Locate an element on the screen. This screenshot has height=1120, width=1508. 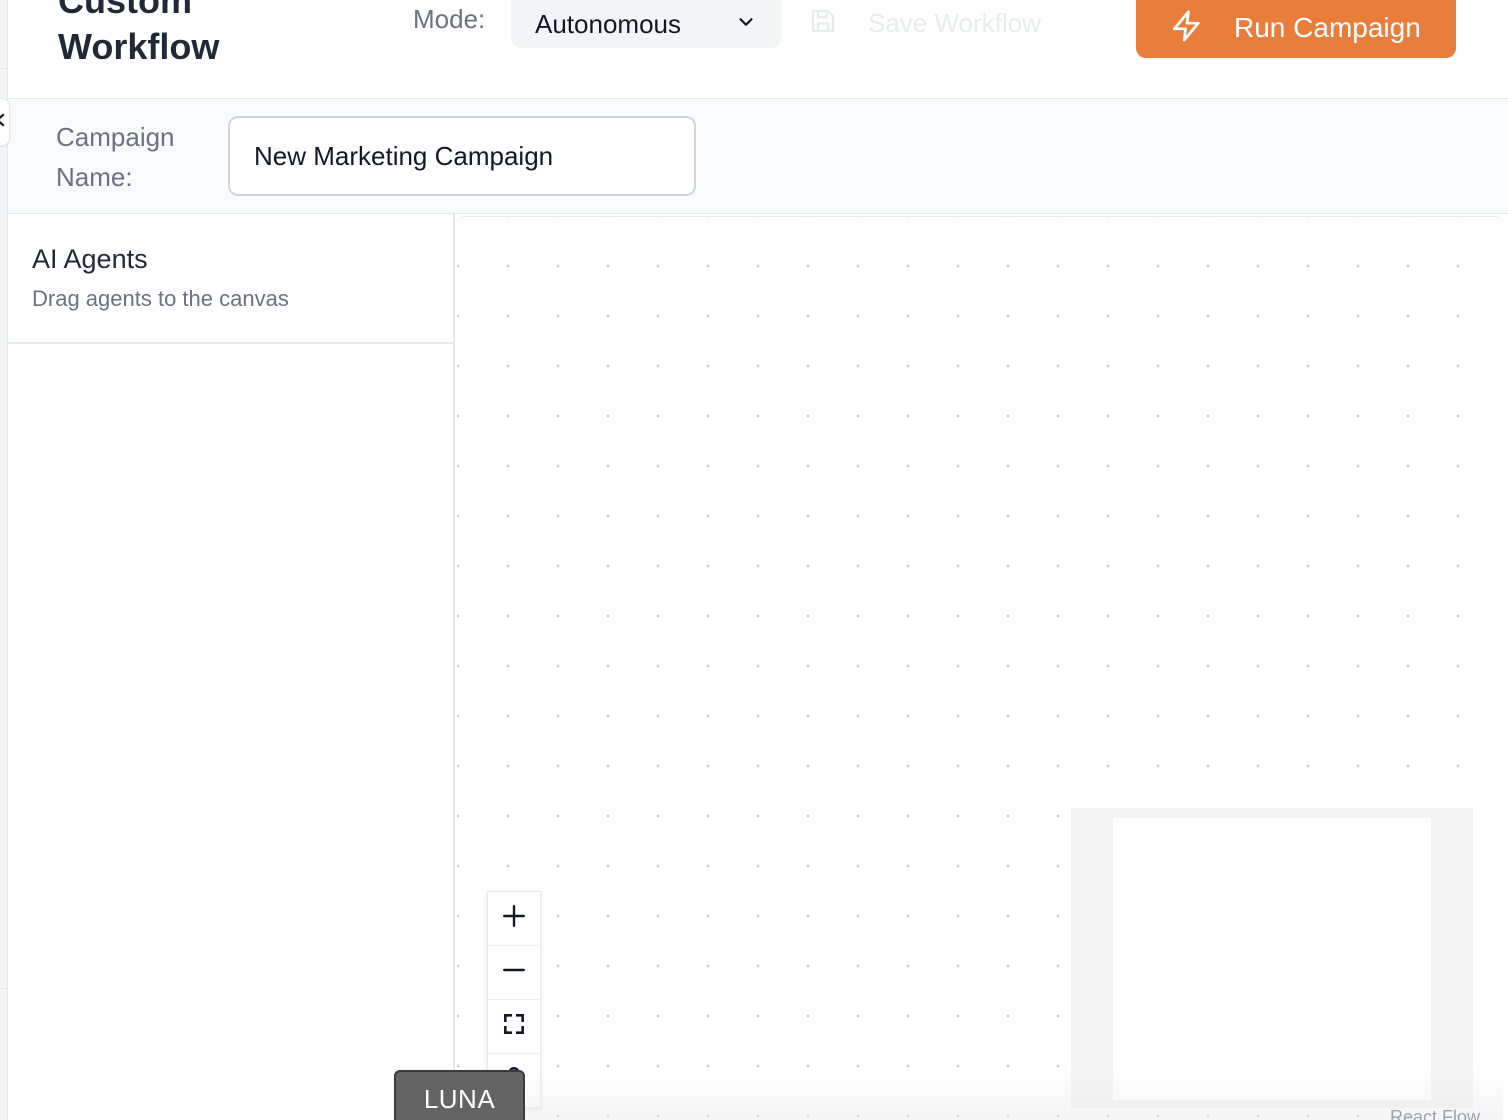
zoom-out-icon is located at coordinates (514, 972).